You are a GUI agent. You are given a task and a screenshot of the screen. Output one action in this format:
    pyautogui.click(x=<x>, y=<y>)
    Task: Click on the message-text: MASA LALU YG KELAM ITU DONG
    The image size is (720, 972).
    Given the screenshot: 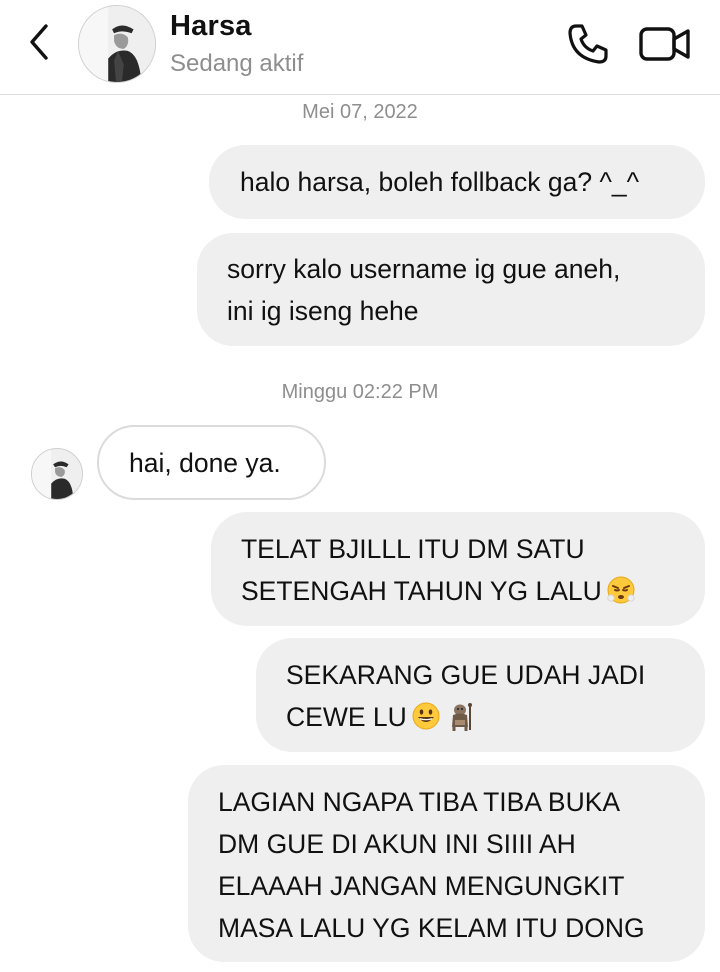 What is the action you would take?
    pyautogui.click(x=431, y=928)
    